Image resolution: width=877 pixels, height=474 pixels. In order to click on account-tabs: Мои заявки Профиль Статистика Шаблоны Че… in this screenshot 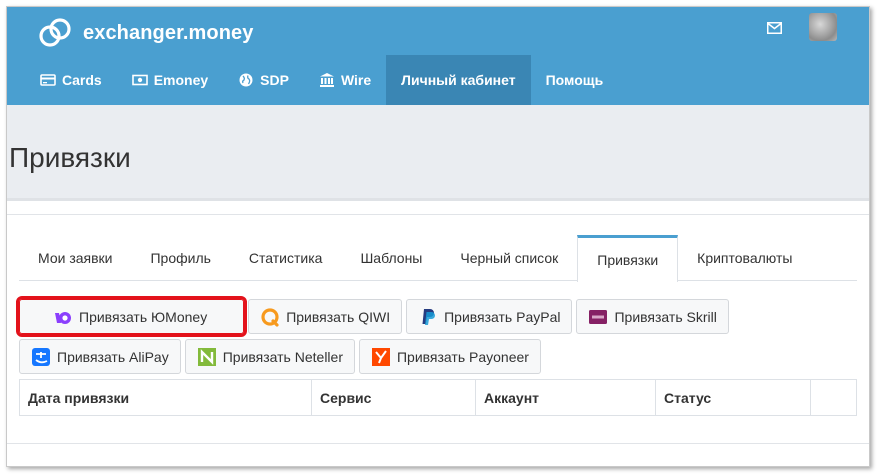, I will do `click(438, 258)`.